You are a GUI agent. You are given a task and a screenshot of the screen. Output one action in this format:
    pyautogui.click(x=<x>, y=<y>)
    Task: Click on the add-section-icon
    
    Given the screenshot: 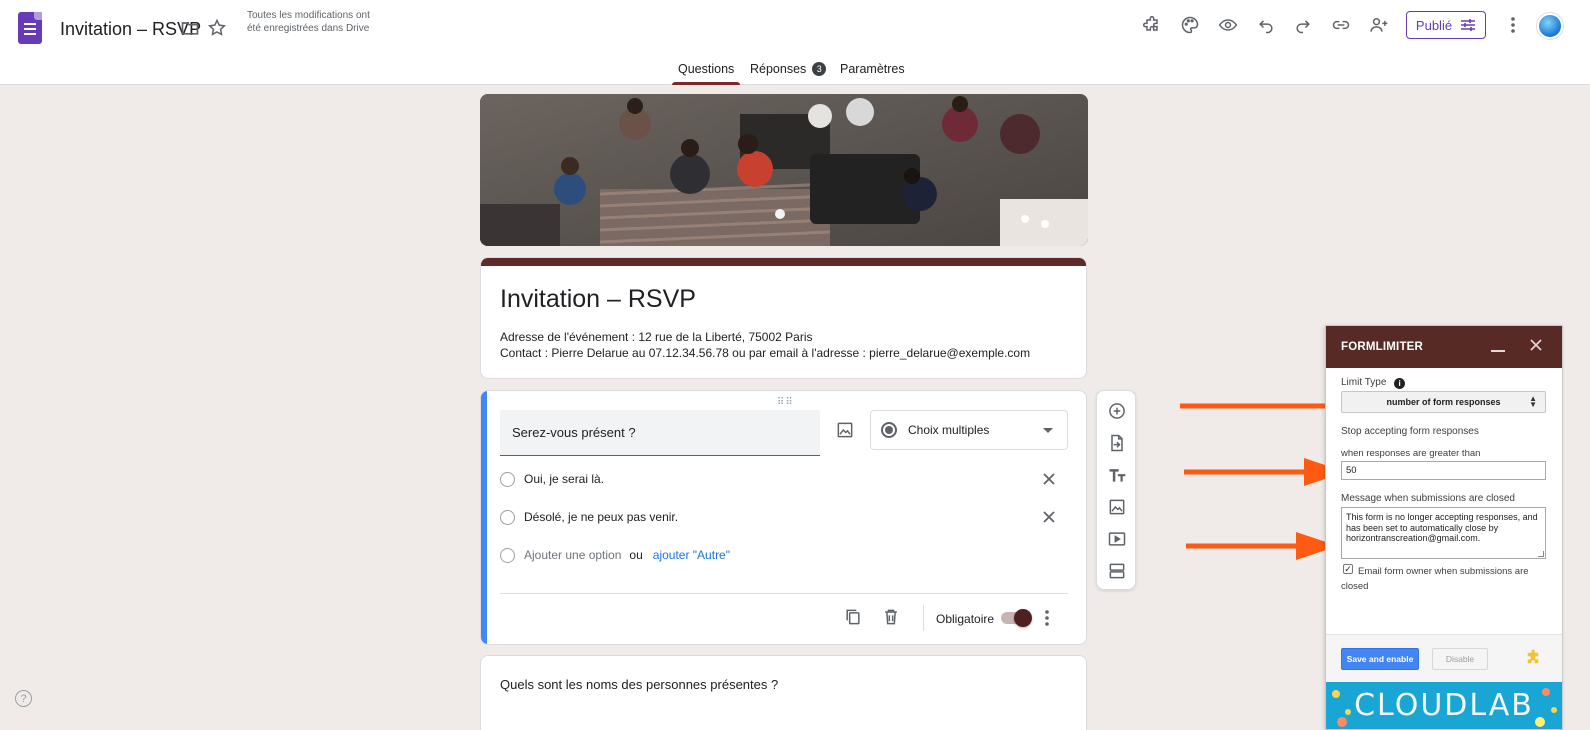 What is the action you would take?
    pyautogui.click(x=1117, y=571)
    